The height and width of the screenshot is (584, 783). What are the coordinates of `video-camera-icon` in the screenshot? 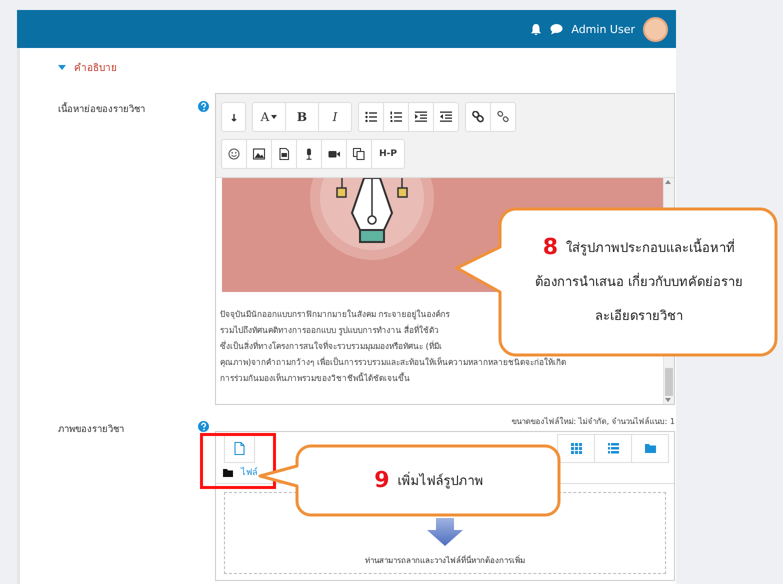 It's located at (334, 154).